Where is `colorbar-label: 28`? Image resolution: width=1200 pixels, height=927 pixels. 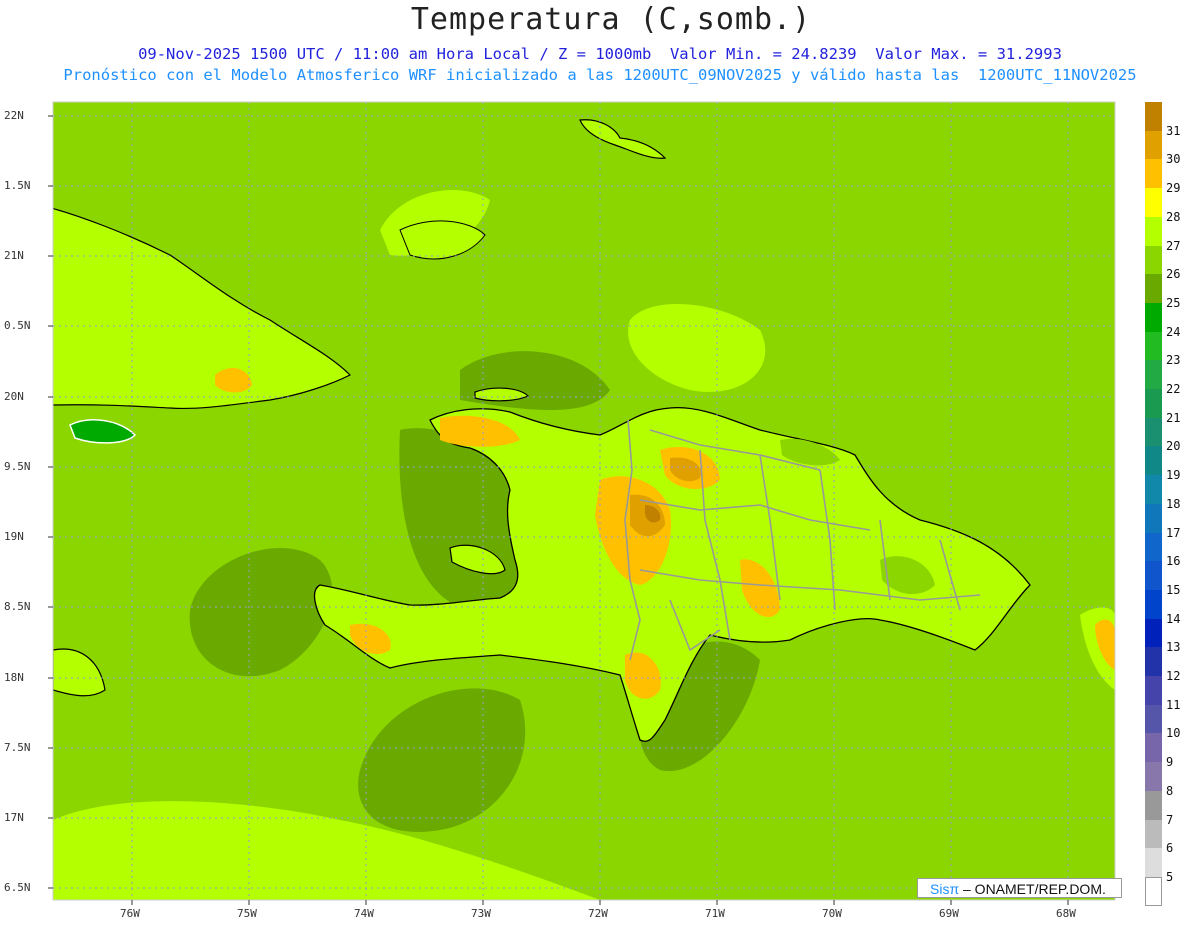
colorbar-label: 28 is located at coordinates (1173, 216).